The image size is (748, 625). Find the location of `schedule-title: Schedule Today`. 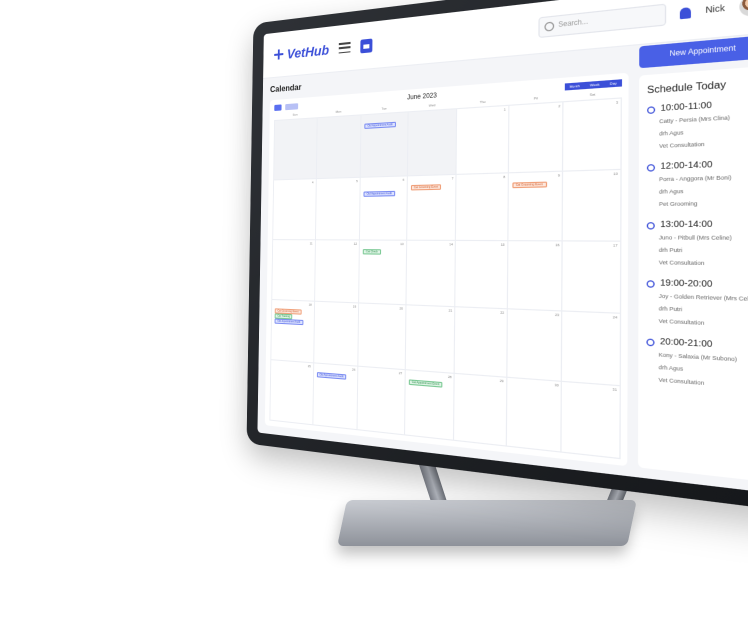

schedule-title: Schedule Today is located at coordinates (687, 87).